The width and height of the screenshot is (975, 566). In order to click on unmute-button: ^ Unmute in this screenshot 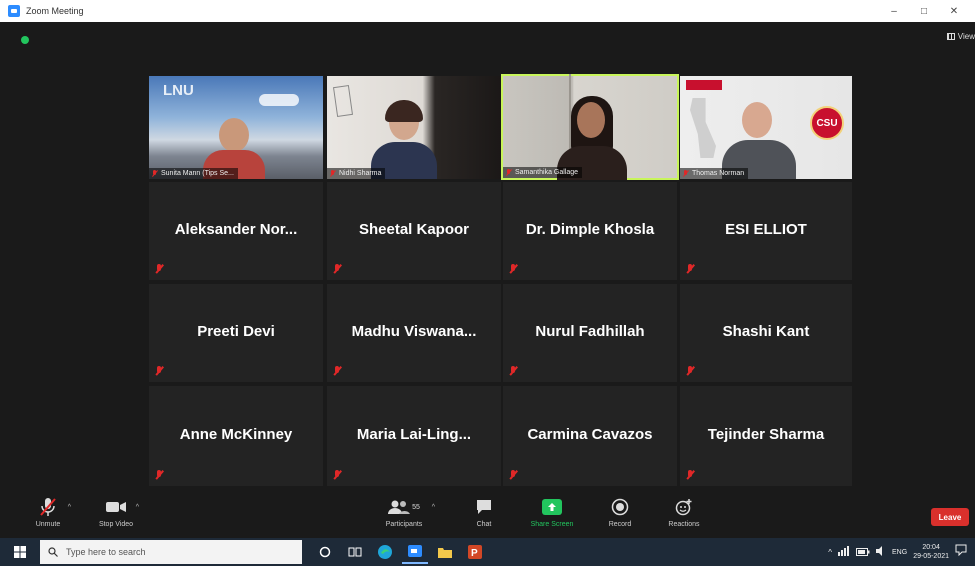, I will do `click(48, 512)`.